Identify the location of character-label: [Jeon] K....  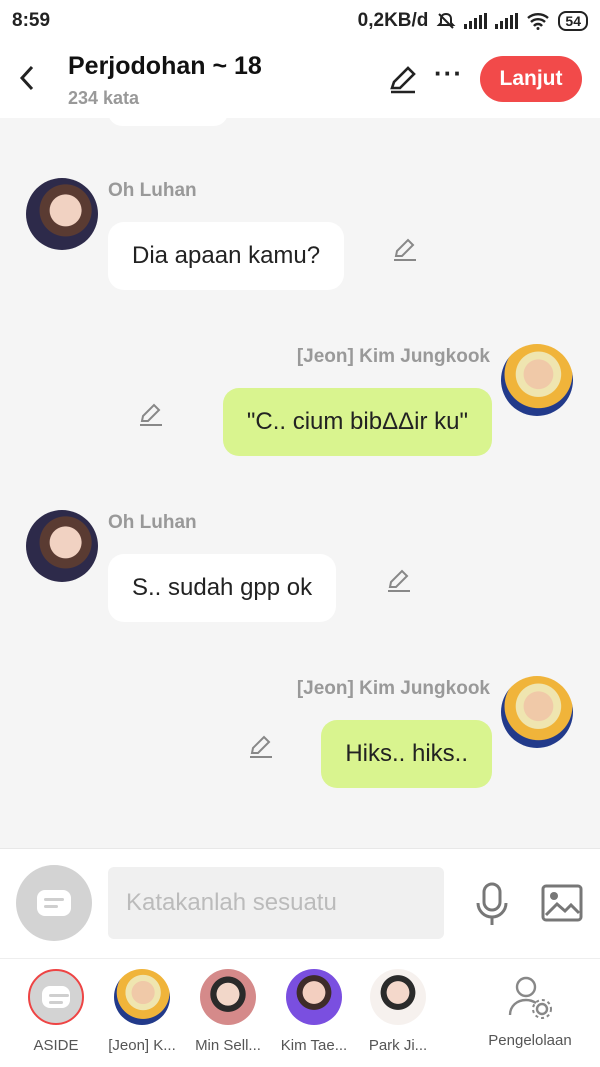
(142, 1045).